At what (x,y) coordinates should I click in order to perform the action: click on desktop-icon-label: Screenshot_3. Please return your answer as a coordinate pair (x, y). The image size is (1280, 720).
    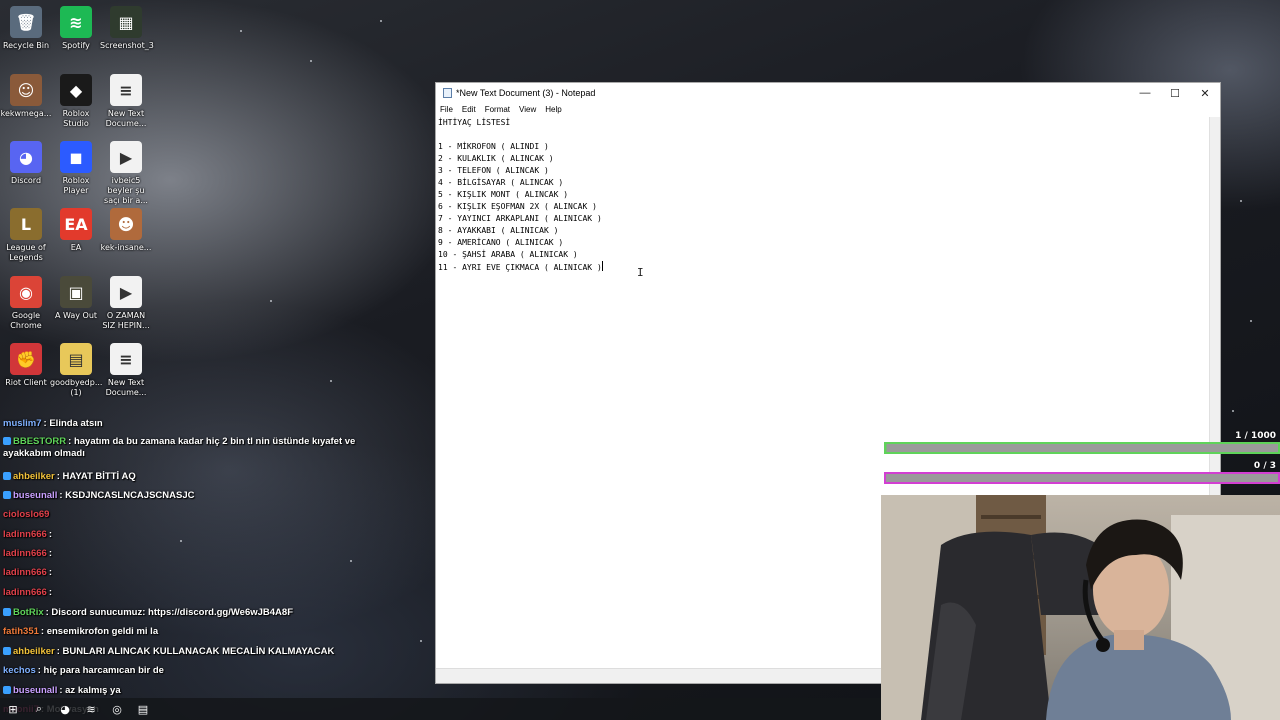
    Looking at the image, I should click on (127, 45).